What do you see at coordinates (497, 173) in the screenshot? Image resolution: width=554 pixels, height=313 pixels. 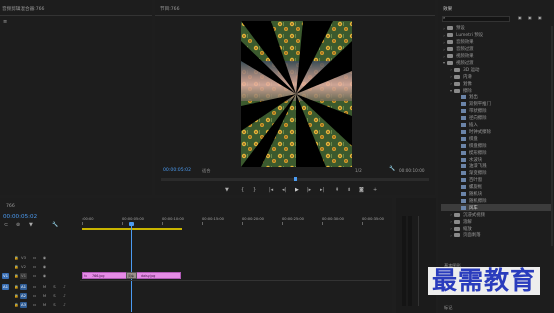 I see `effects-transition-item: 渐变擦除` at bounding box center [497, 173].